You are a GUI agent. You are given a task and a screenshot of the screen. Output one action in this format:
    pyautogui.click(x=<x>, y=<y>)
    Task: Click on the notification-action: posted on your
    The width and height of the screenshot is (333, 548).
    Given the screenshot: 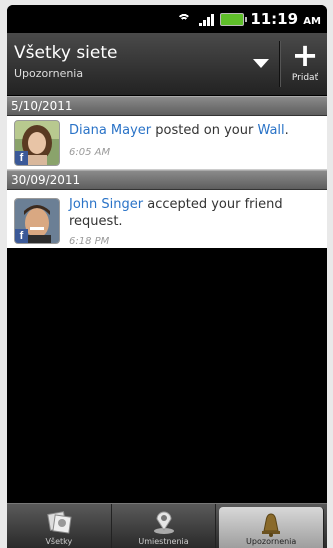 What is the action you would take?
    pyautogui.click(x=204, y=130)
    